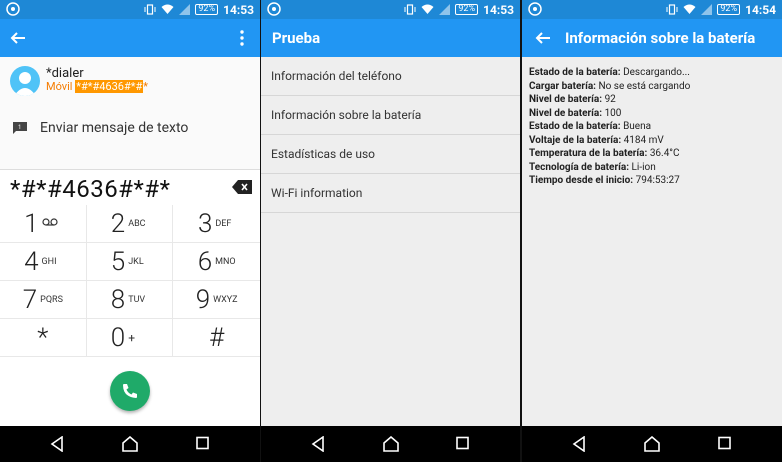  What do you see at coordinates (390, 38) in the screenshot?
I see `testing-app-bar: Prueba` at bounding box center [390, 38].